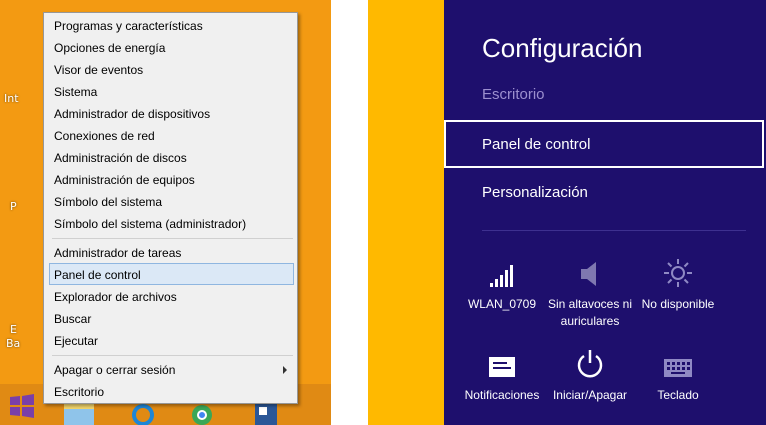 The height and width of the screenshot is (425, 766). What do you see at coordinates (502, 395) in the screenshot?
I see `tile-label: Notificaciones` at bounding box center [502, 395].